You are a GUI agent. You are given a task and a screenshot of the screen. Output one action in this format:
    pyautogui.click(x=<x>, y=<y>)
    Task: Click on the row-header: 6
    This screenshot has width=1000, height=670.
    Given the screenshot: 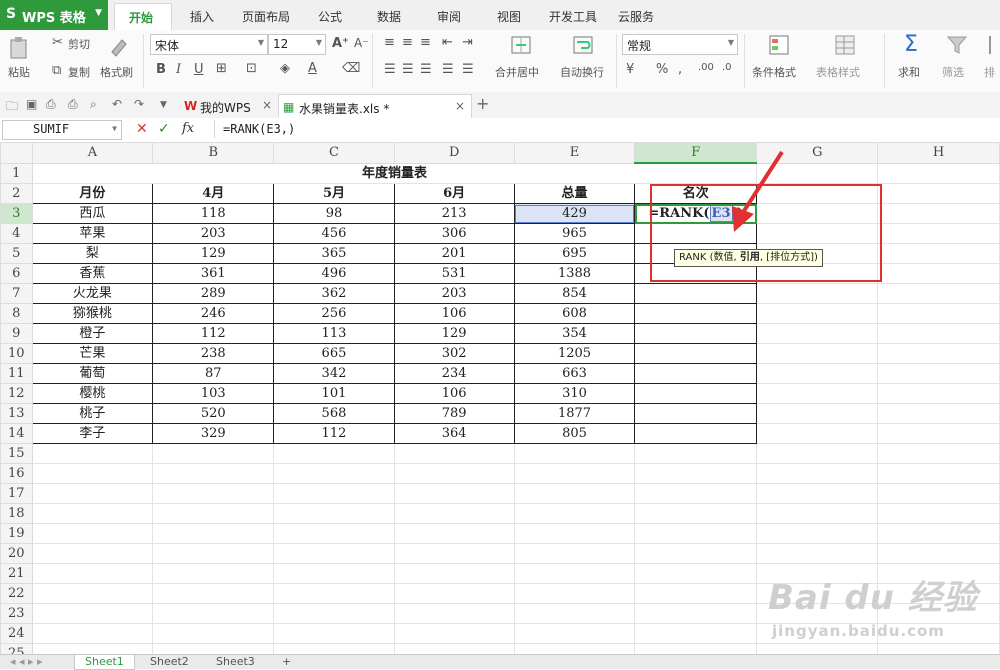 What is the action you would take?
    pyautogui.click(x=16, y=273)
    